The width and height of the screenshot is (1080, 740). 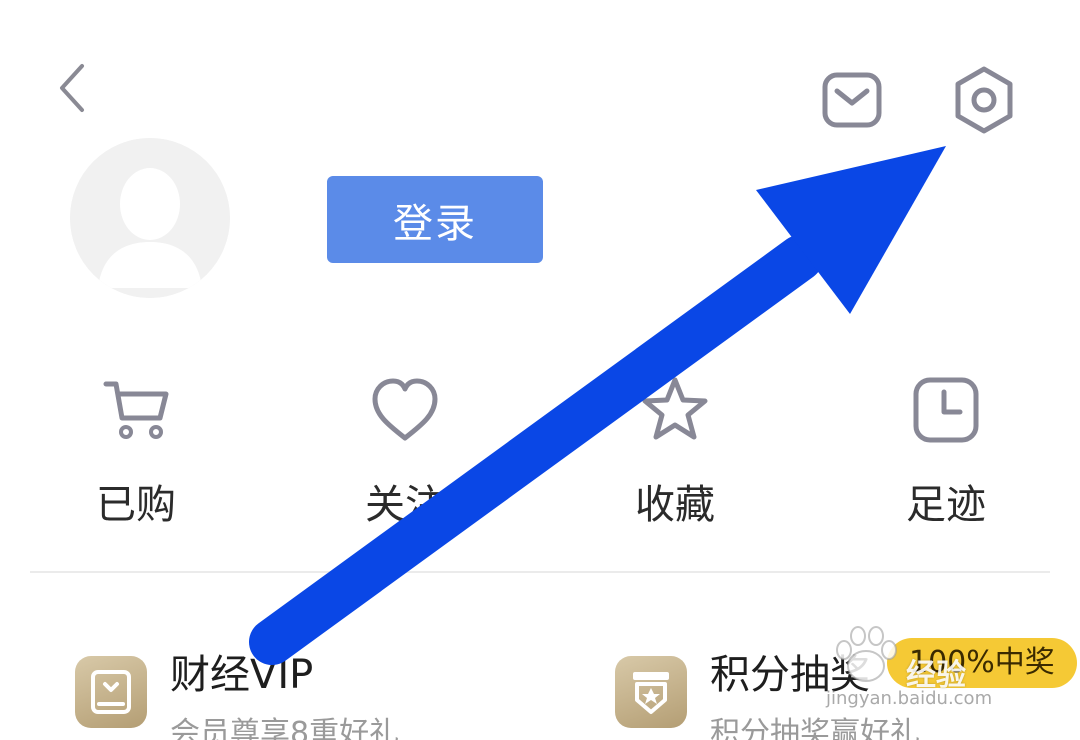 What do you see at coordinates (651, 692) in the screenshot?
I see `lottery-badge-icon` at bounding box center [651, 692].